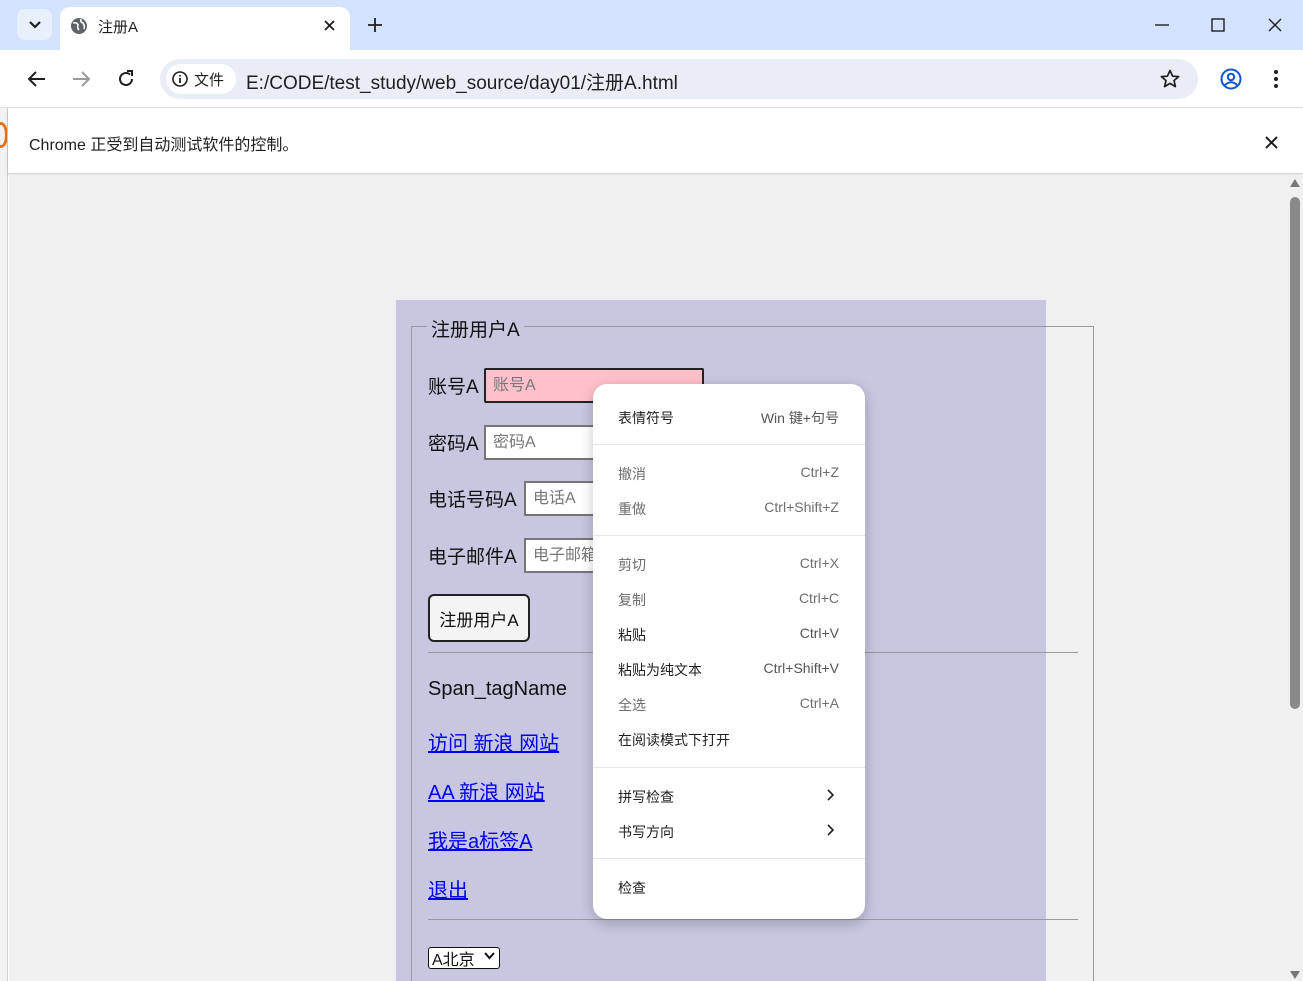 This screenshot has width=1303, height=981. What do you see at coordinates (164, 145) in the screenshot?
I see `infobar-message: Chrome 正受到自动测试软件的控制。` at bounding box center [164, 145].